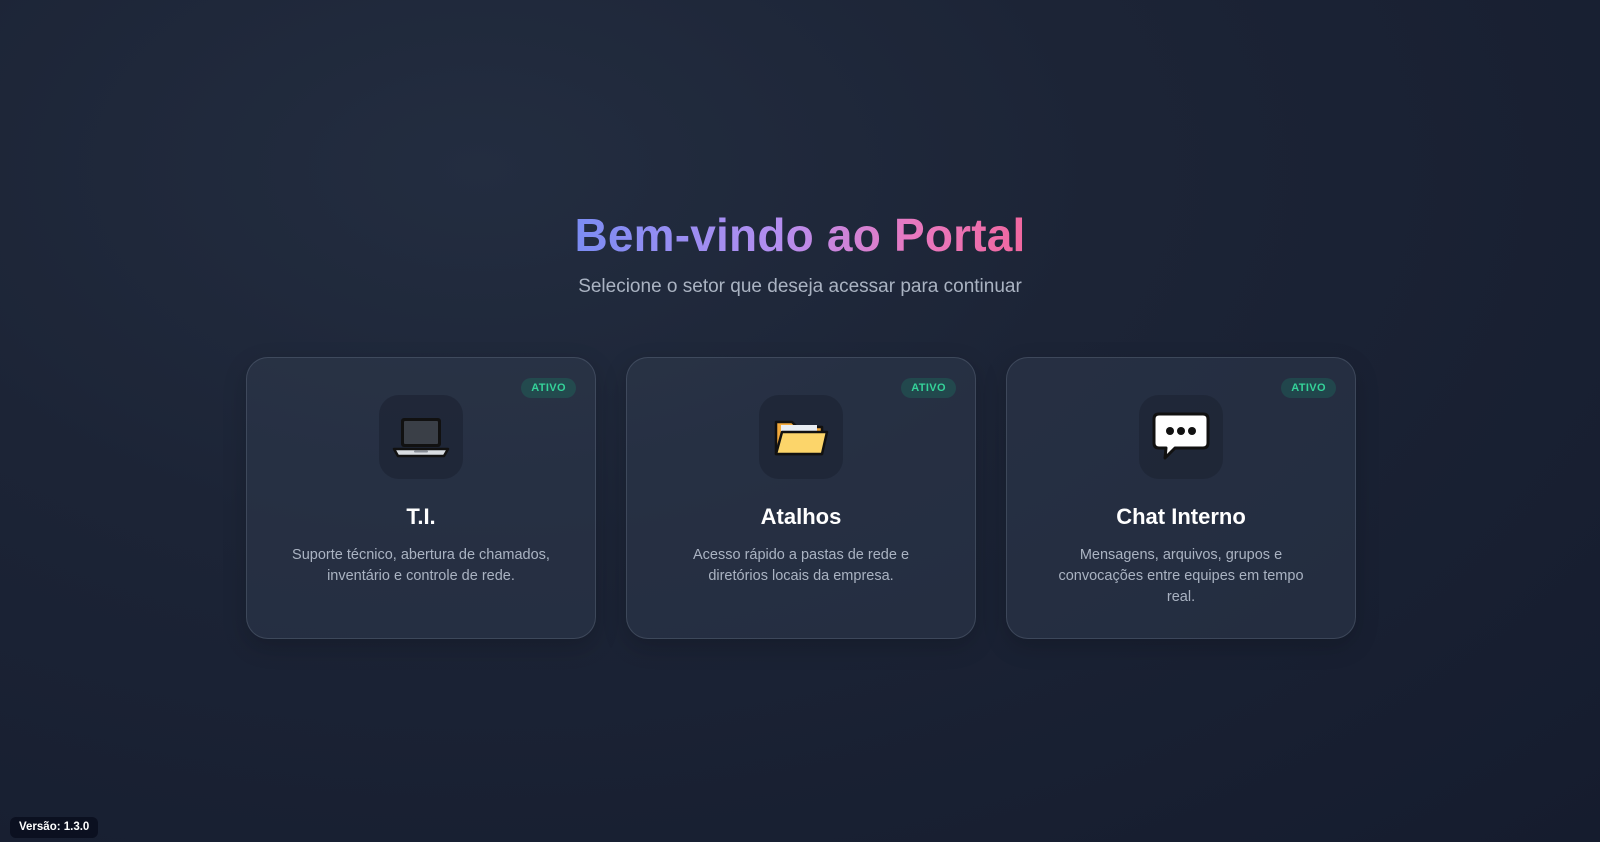 The image size is (1600, 842). I want to click on speech-bubble-icon, so click(1181, 437).